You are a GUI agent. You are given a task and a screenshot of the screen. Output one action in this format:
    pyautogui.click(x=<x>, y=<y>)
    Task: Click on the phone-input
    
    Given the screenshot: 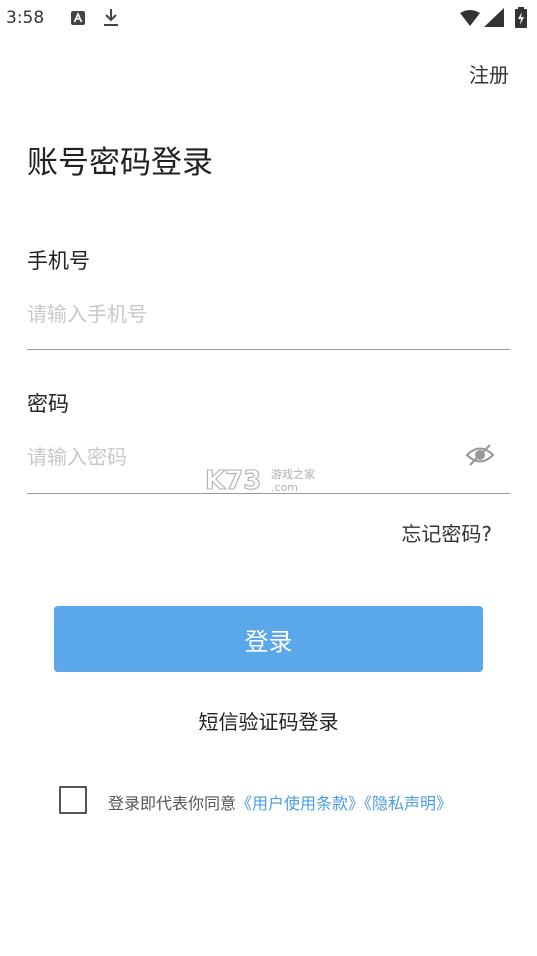 What is the action you would take?
    pyautogui.click(x=268, y=314)
    